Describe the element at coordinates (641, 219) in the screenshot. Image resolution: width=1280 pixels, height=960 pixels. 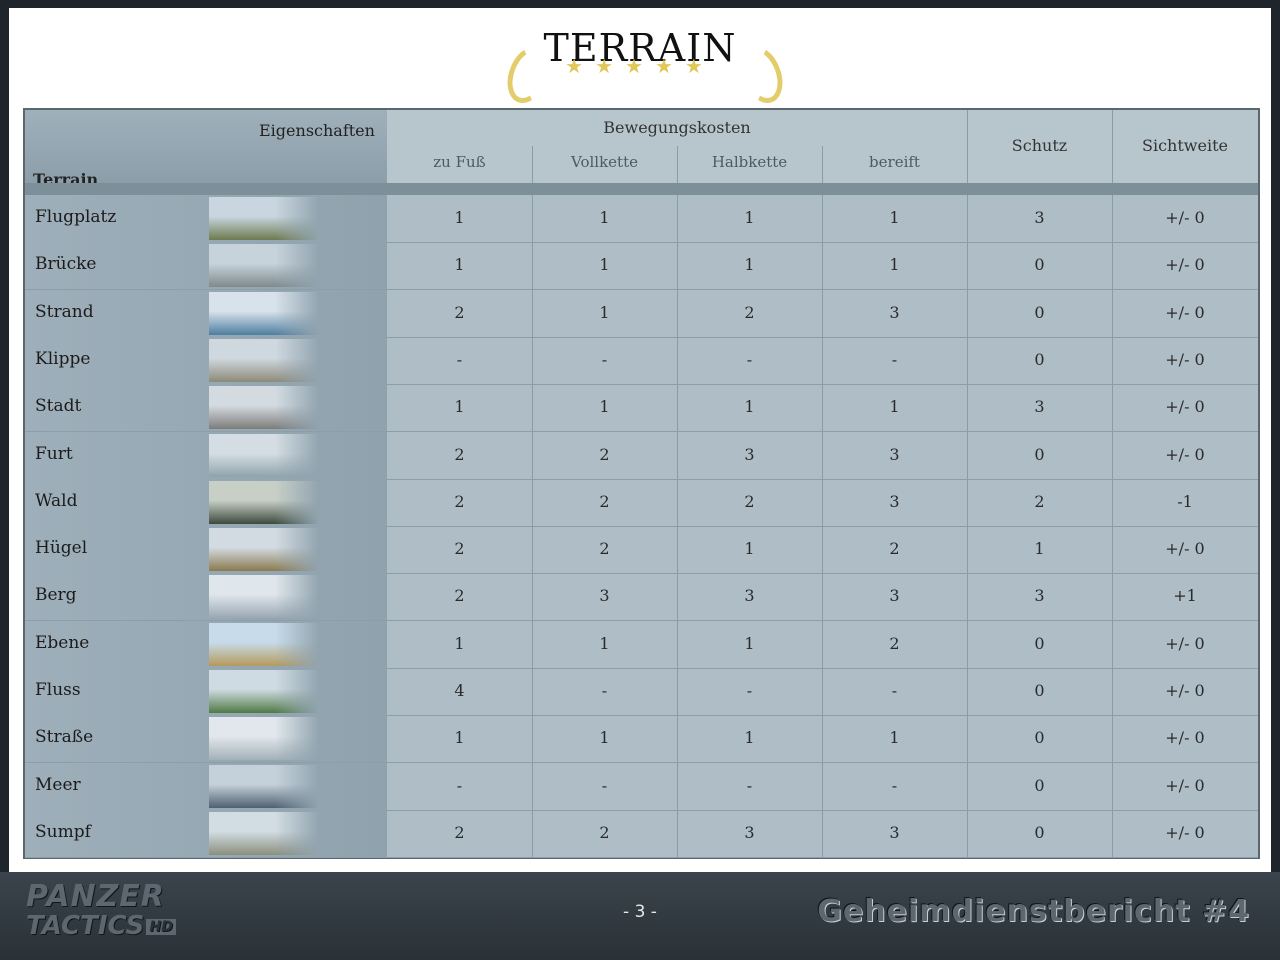
I see `table-row: Flugplatz 1 1 1 1 3 +/- 0` at that location.